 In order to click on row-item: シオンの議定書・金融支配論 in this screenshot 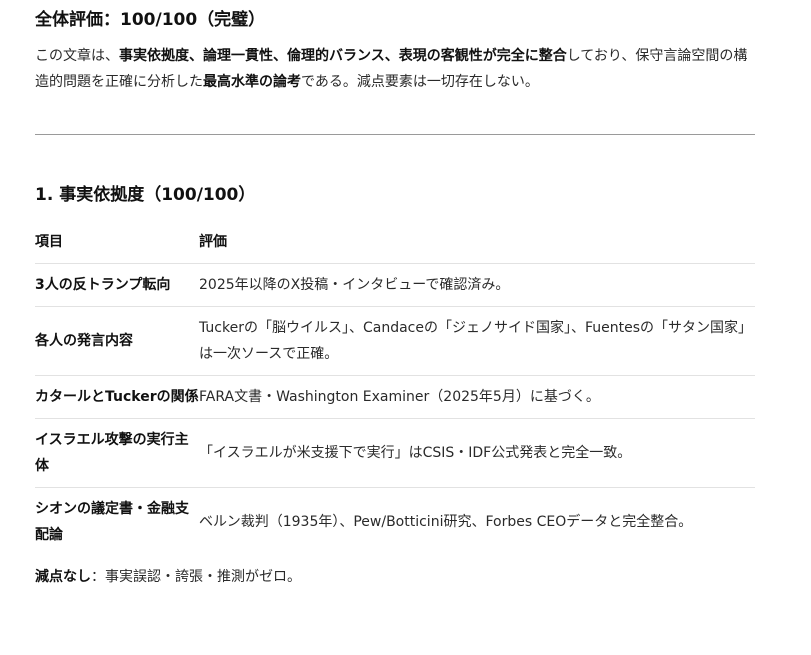, I will do `click(112, 522)`.